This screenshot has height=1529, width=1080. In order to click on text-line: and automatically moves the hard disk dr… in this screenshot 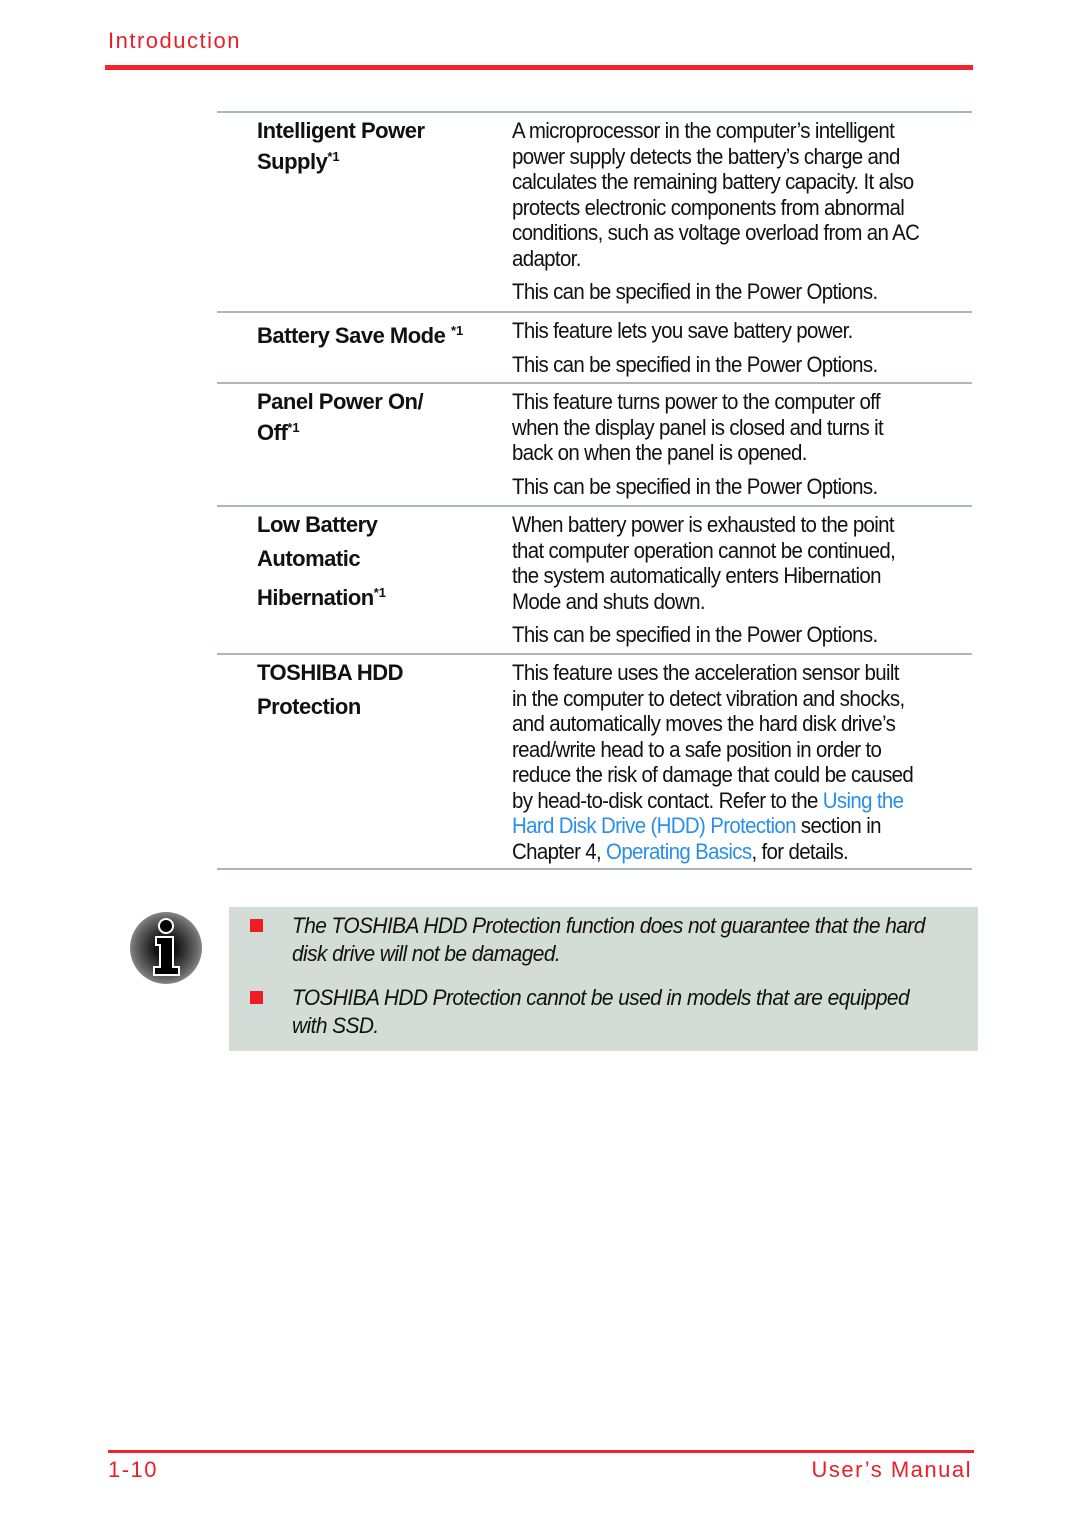, I will do `click(712, 724)`.